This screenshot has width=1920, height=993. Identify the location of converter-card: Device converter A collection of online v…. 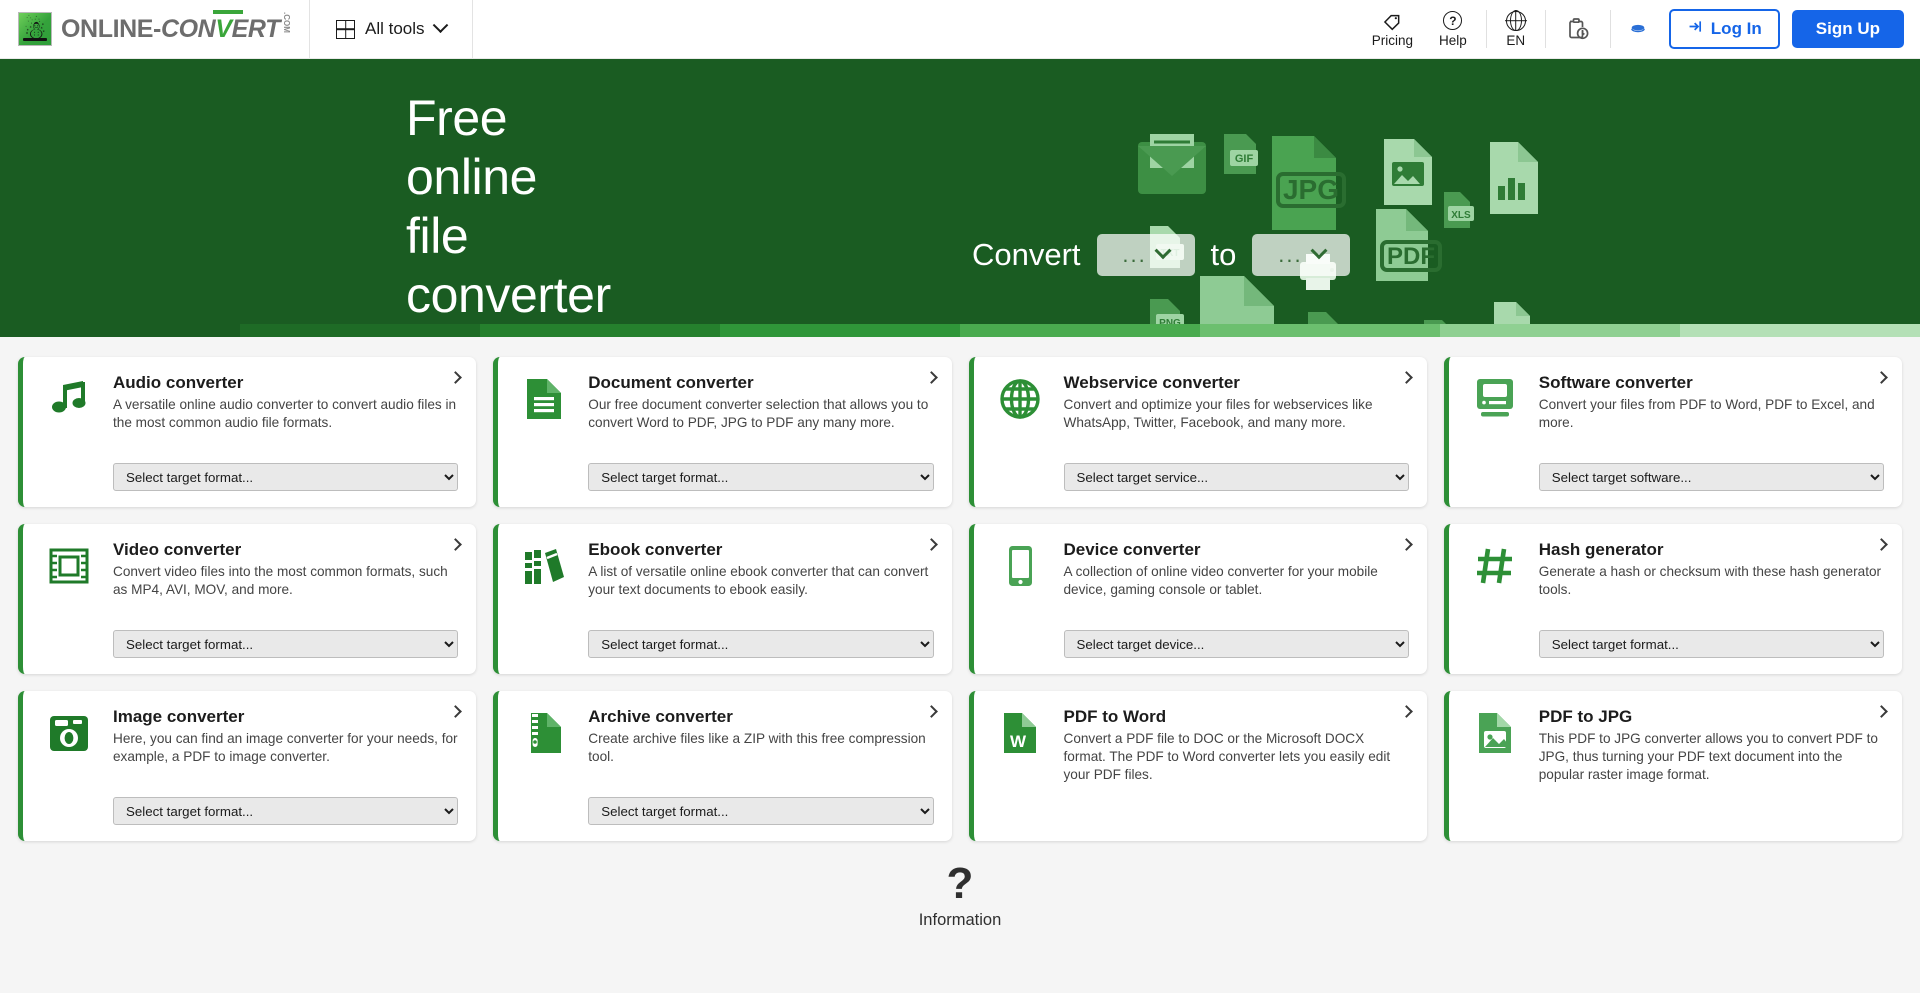
(1197, 599).